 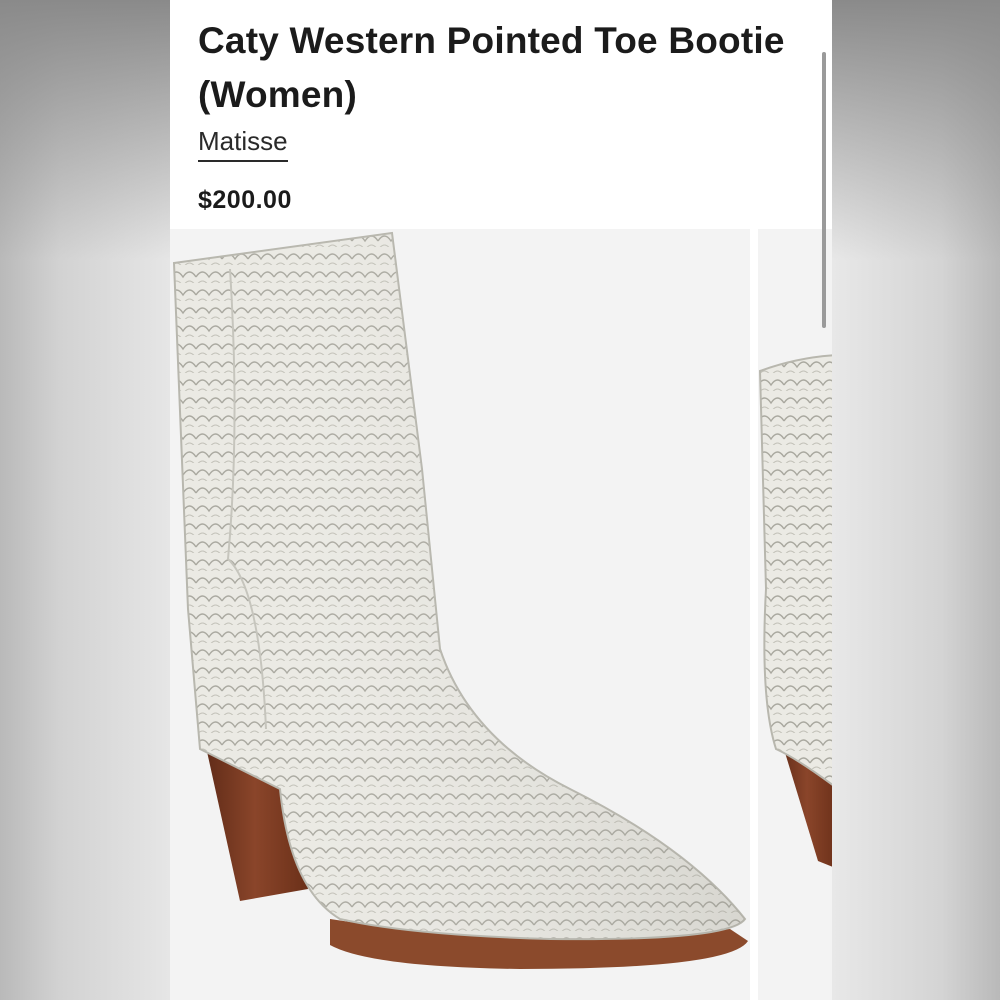 I want to click on product-title: Caty Western Pointed Toe Bootie (Women), so click(x=491, y=67).